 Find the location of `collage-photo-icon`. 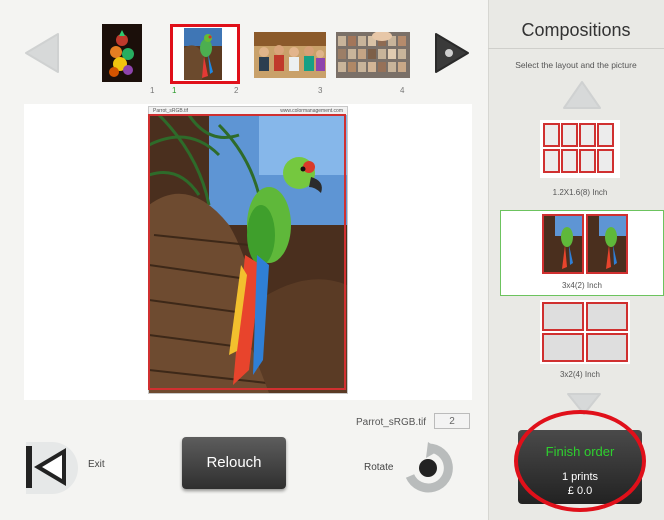

collage-photo-icon is located at coordinates (373, 55).